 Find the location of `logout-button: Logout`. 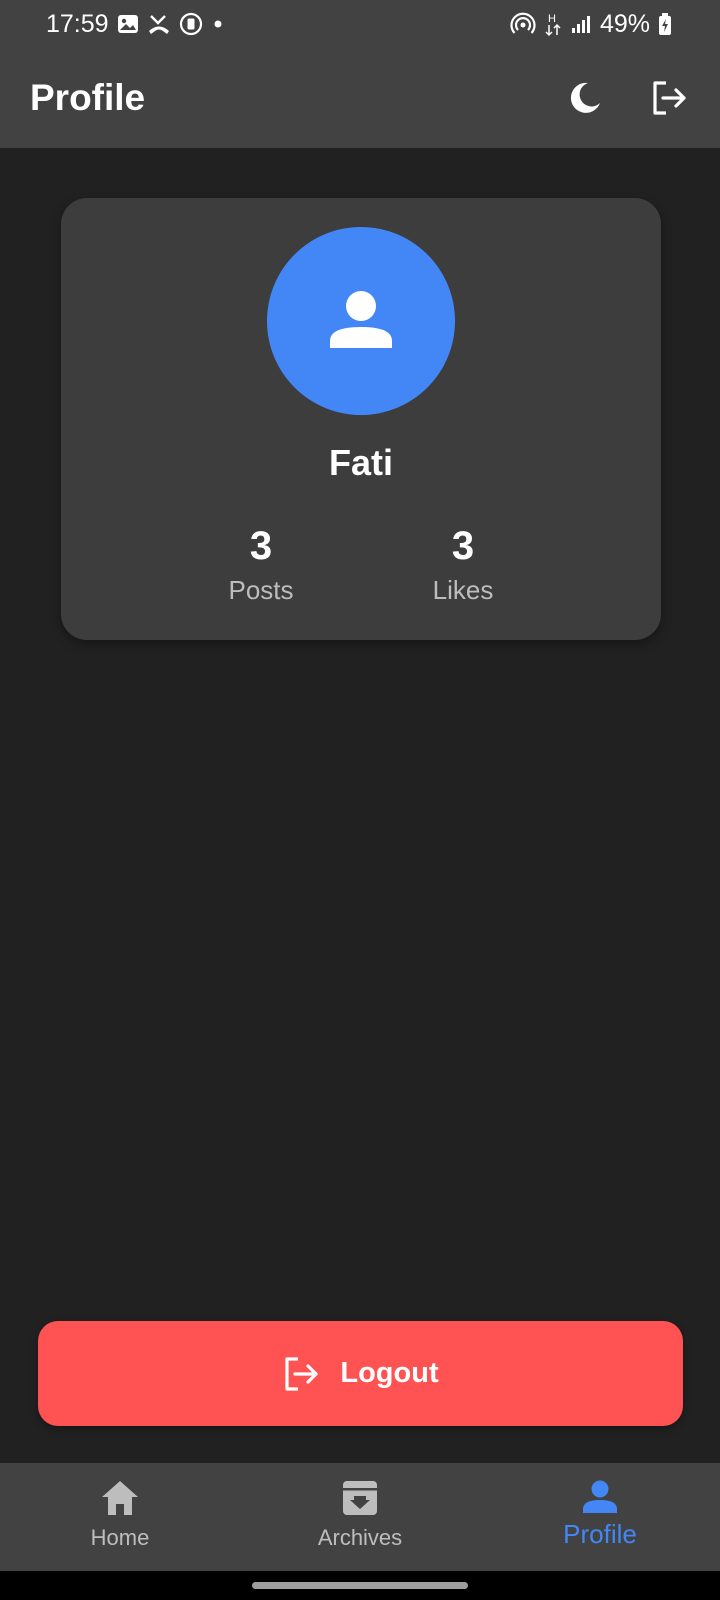

logout-button: Logout is located at coordinates (360, 1373).